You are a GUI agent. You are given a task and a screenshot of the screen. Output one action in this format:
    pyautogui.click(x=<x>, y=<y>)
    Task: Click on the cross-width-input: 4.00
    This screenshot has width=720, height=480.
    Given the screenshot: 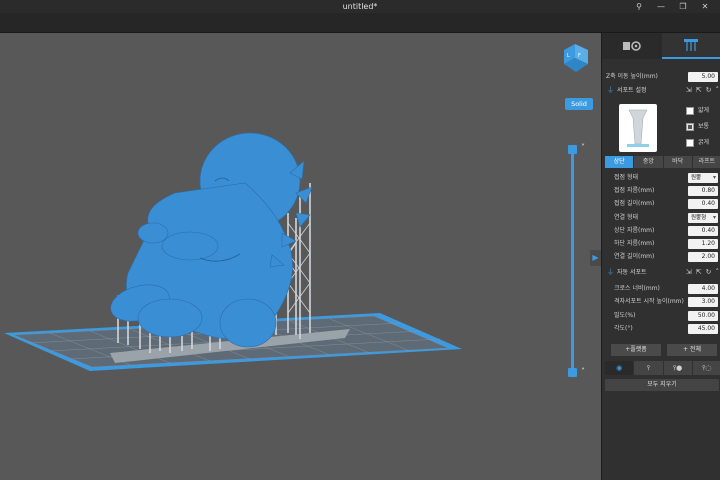 What is the action you would take?
    pyautogui.click(x=703, y=289)
    